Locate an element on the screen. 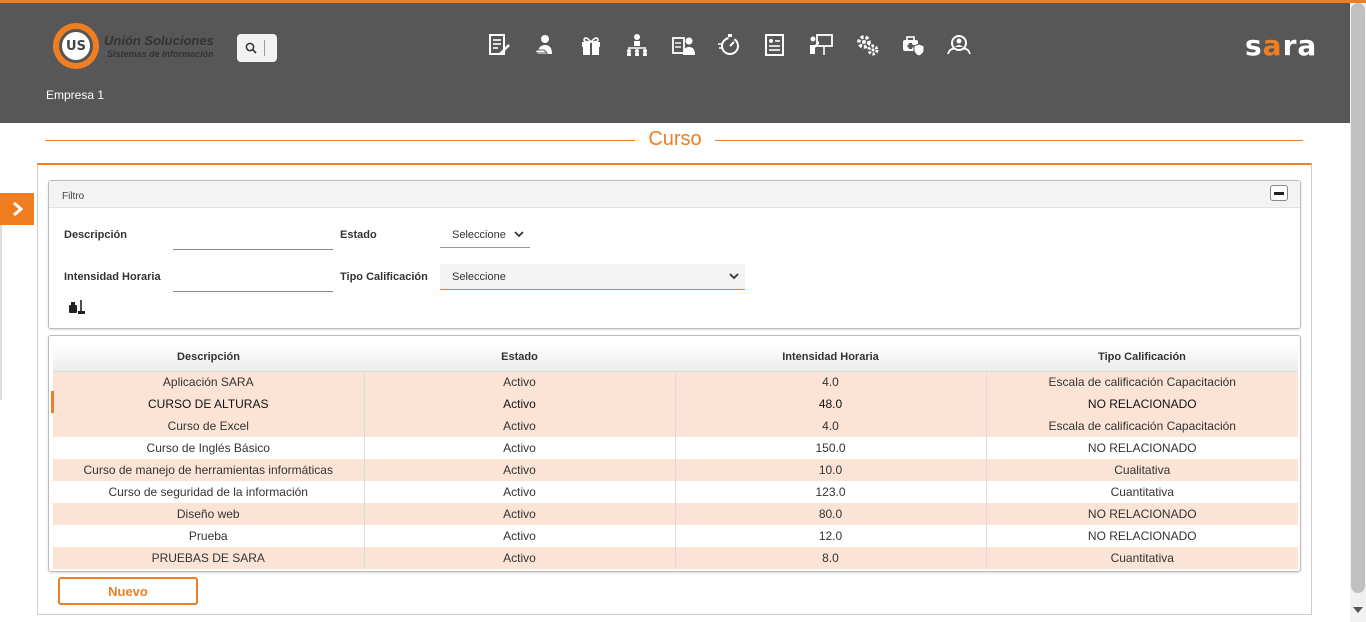 The width and height of the screenshot is (1366, 622). search-icon is located at coordinates (251, 48).